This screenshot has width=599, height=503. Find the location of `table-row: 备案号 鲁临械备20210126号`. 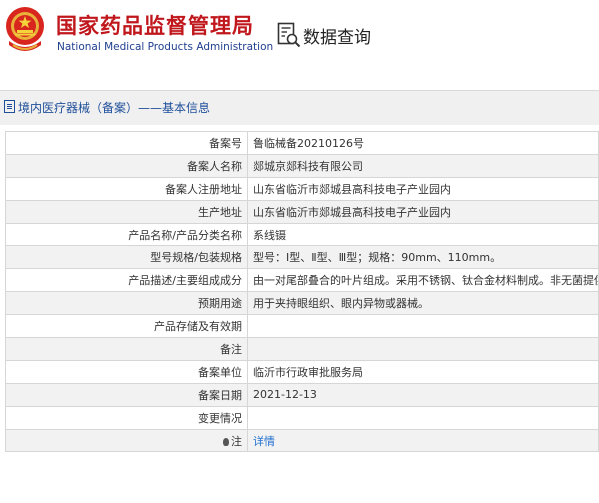

table-row: 备案号 鲁临械备20210126号 is located at coordinates (302, 143).